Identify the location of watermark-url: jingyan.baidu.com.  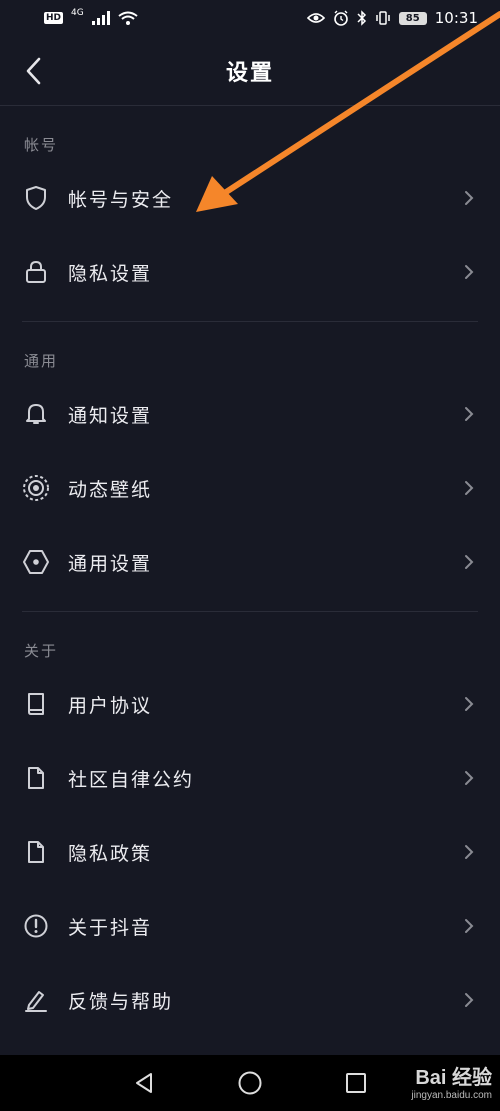
(451, 1095).